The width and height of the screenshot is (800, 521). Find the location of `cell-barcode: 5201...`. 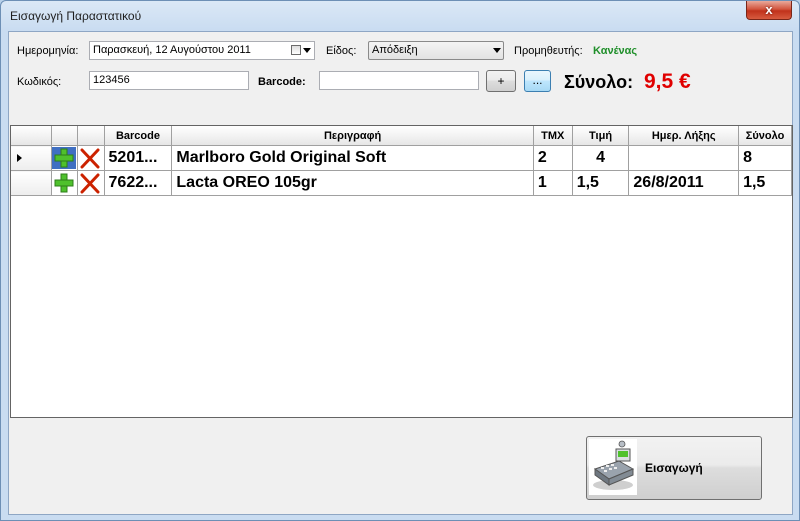

cell-barcode: 5201... is located at coordinates (138, 158).